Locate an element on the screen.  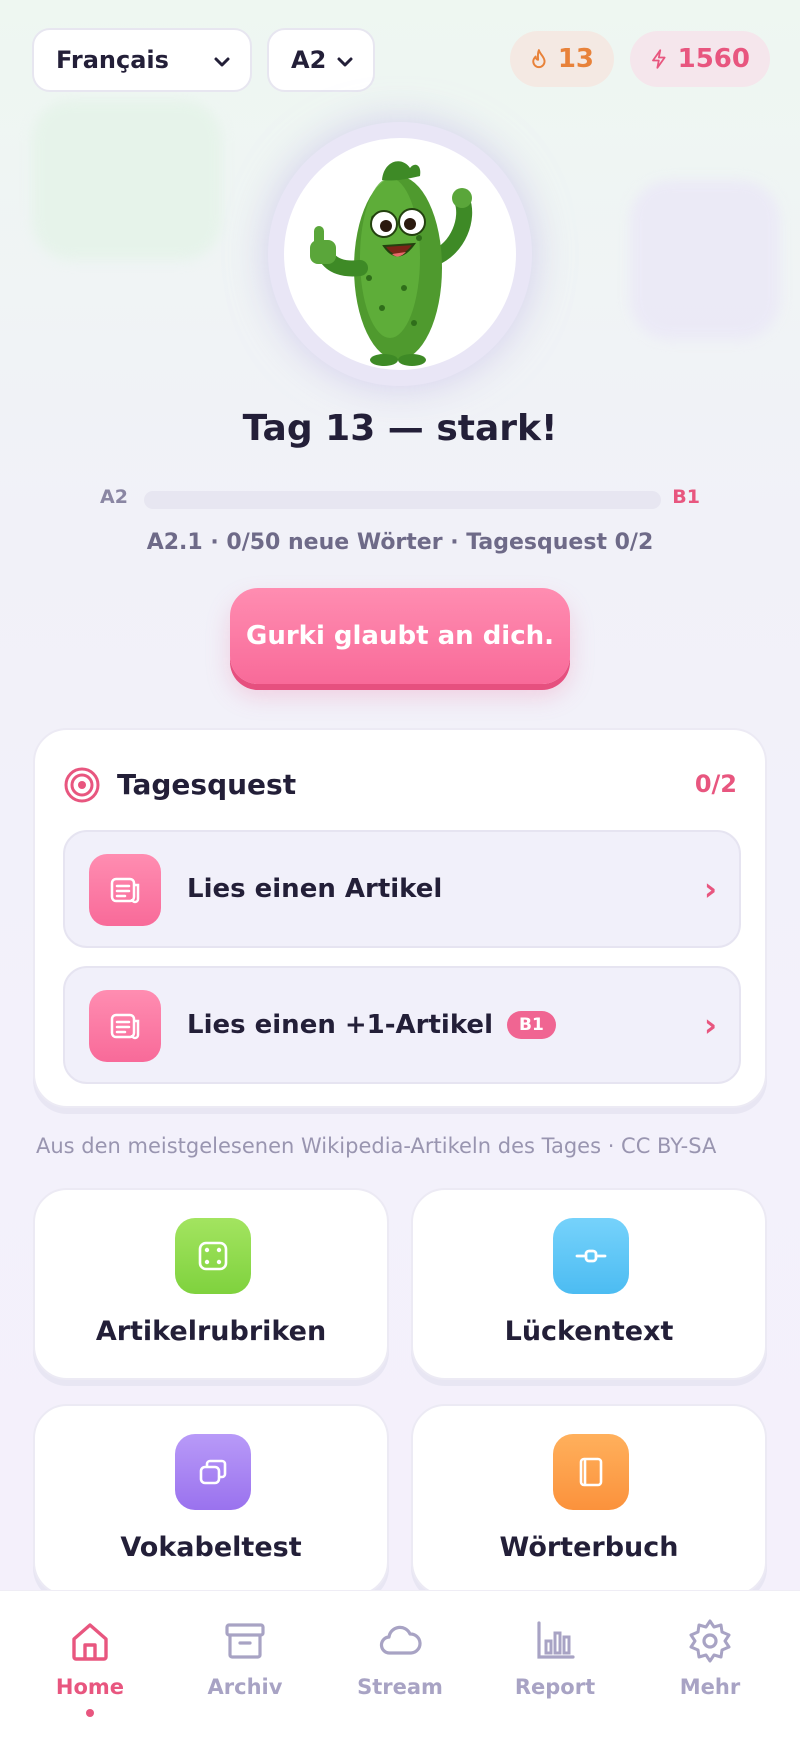
nav-item-home: Home is located at coordinates (90, 1672).